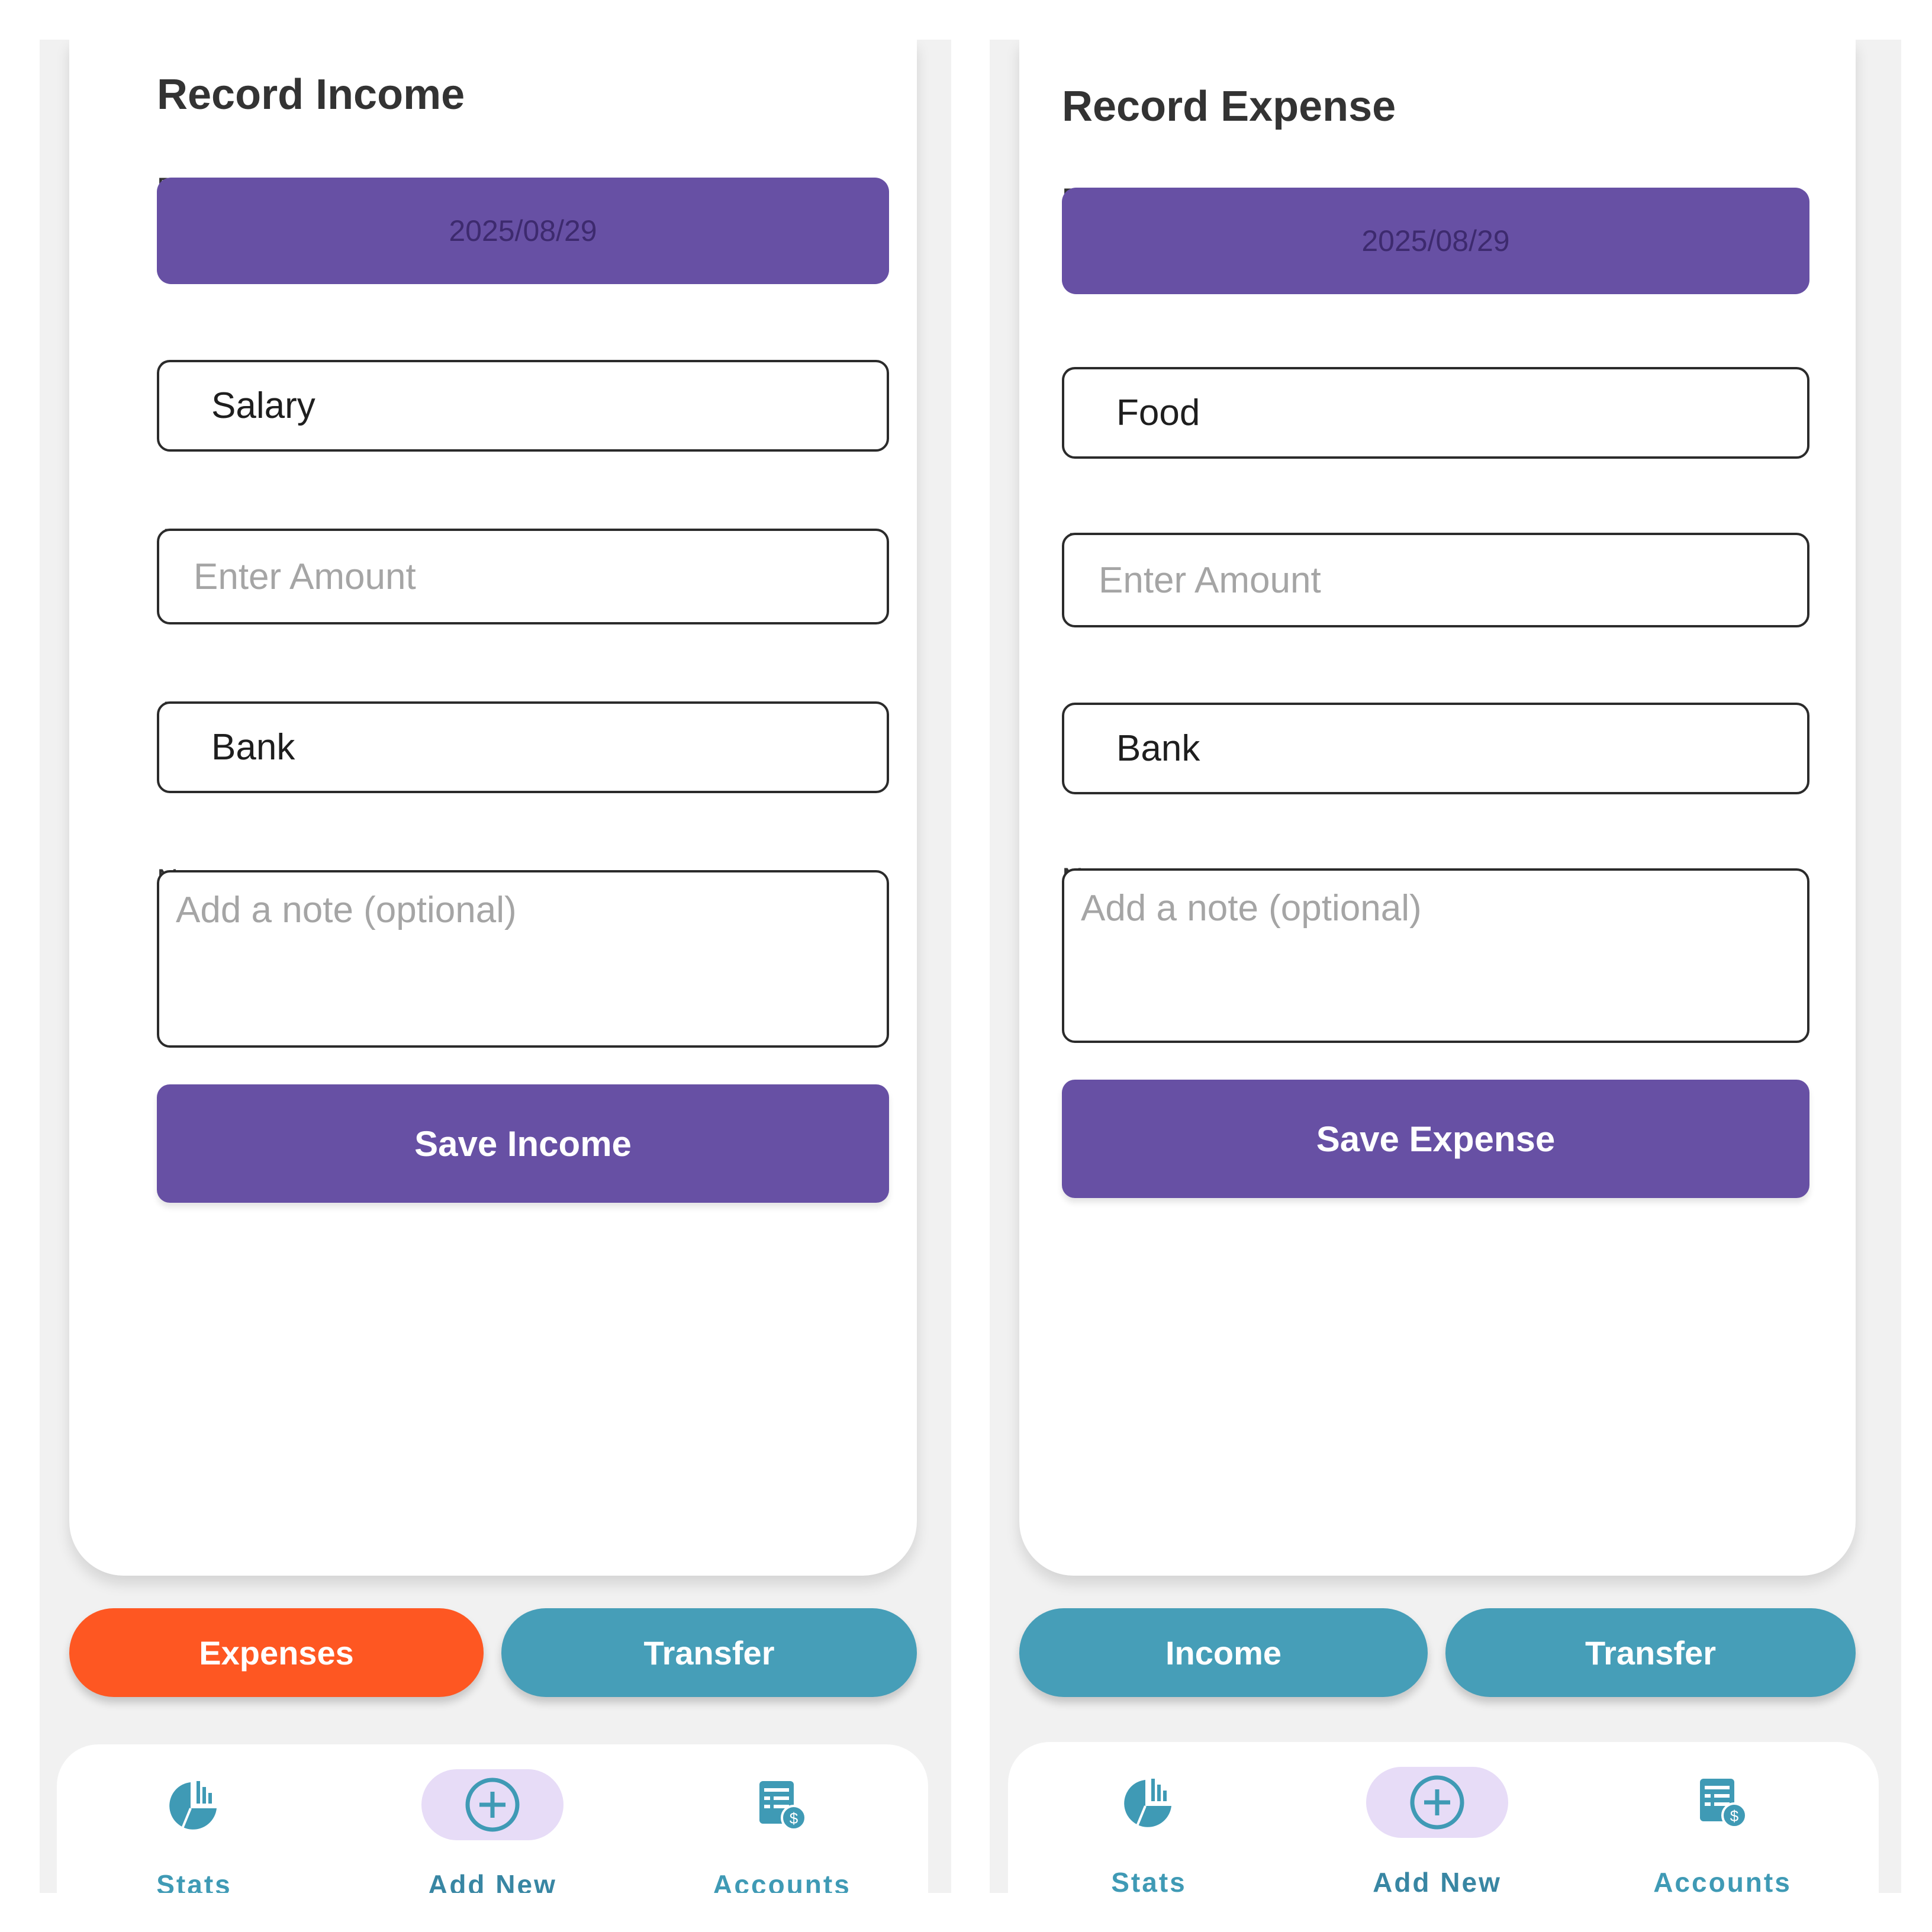 Image resolution: width=1932 pixels, height=1932 pixels. I want to click on category-select: Salary, so click(523, 406).